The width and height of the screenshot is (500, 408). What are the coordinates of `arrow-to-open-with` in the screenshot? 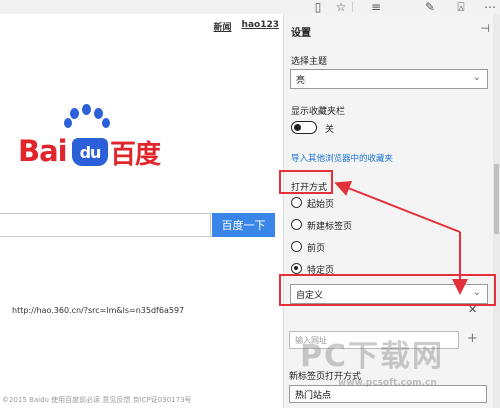 It's located at (397, 206).